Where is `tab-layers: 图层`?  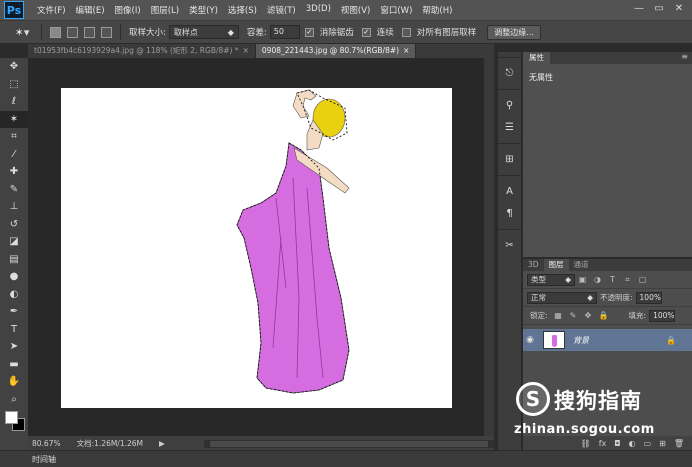 tab-layers: 图层 is located at coordinates (556, 265).